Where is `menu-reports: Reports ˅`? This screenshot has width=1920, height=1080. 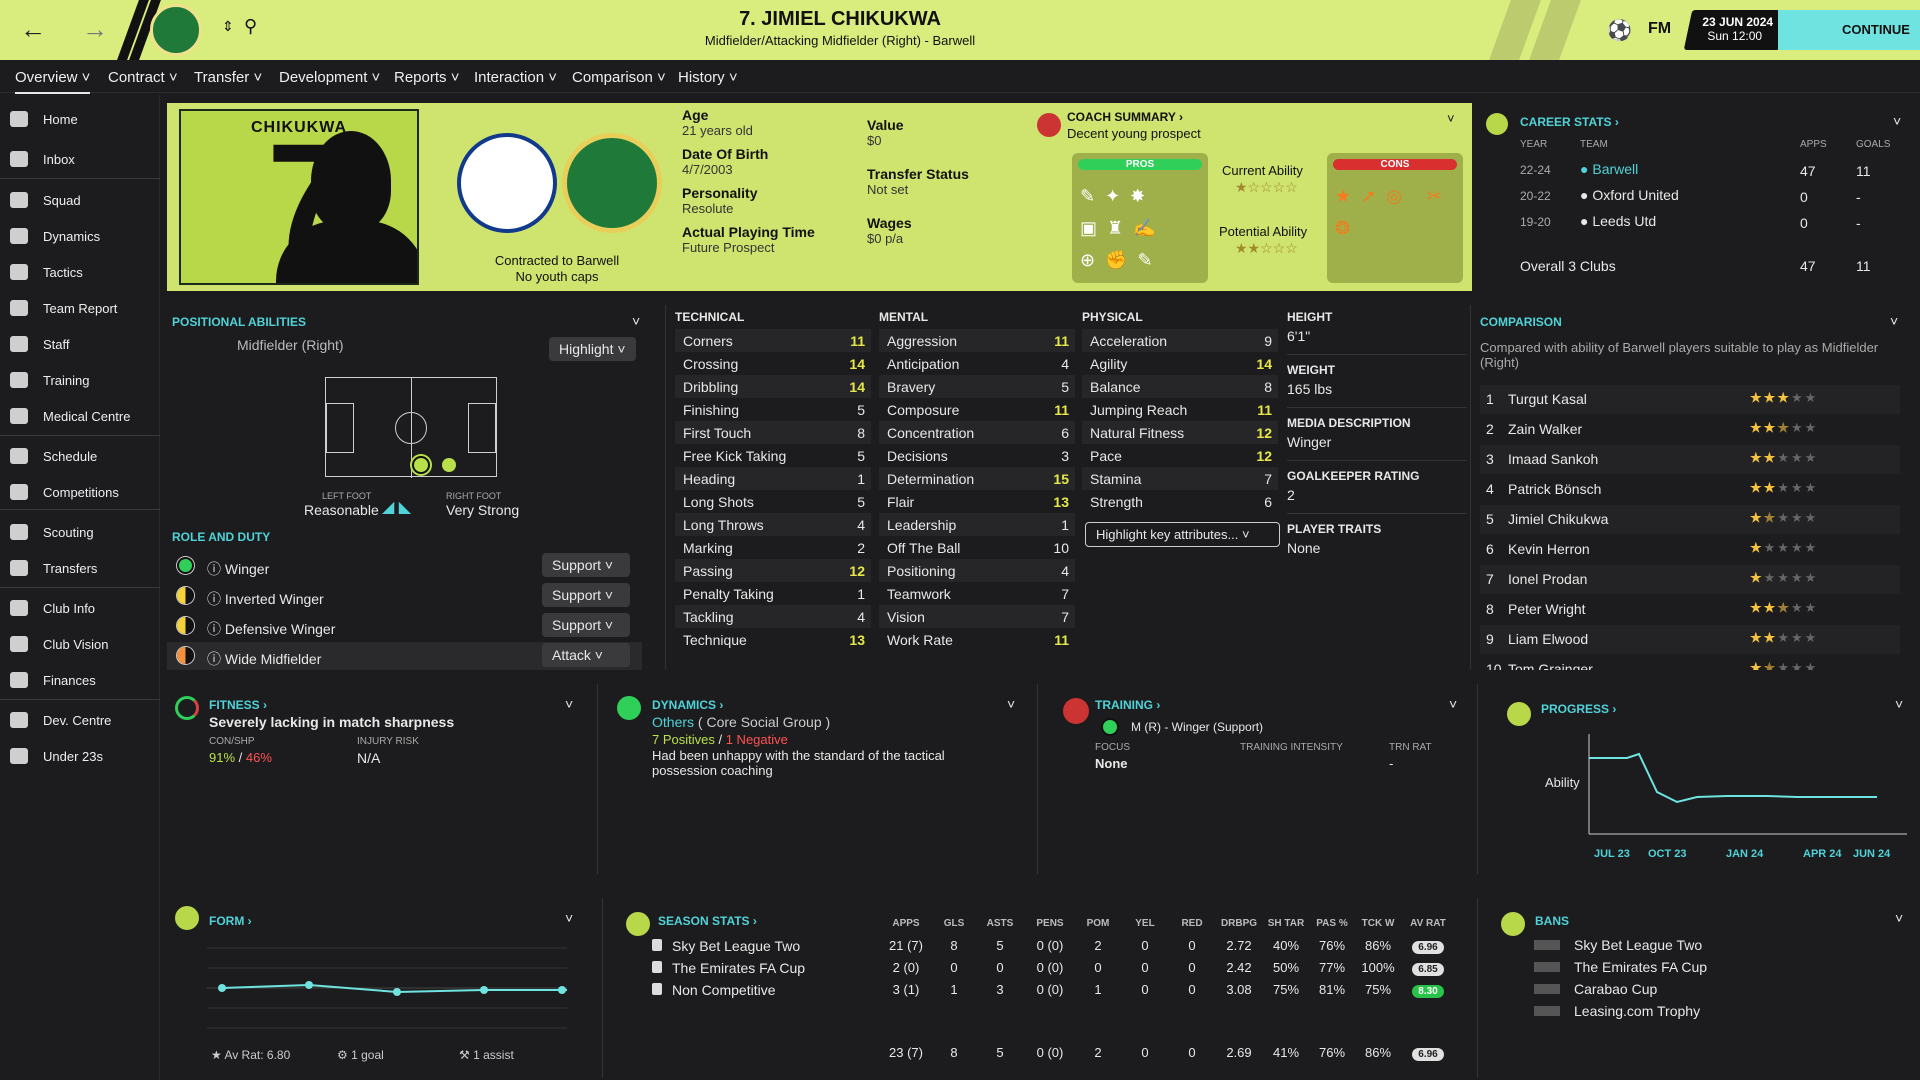
menu-reports: Reports ˅ is located at coordinates (426, 77).